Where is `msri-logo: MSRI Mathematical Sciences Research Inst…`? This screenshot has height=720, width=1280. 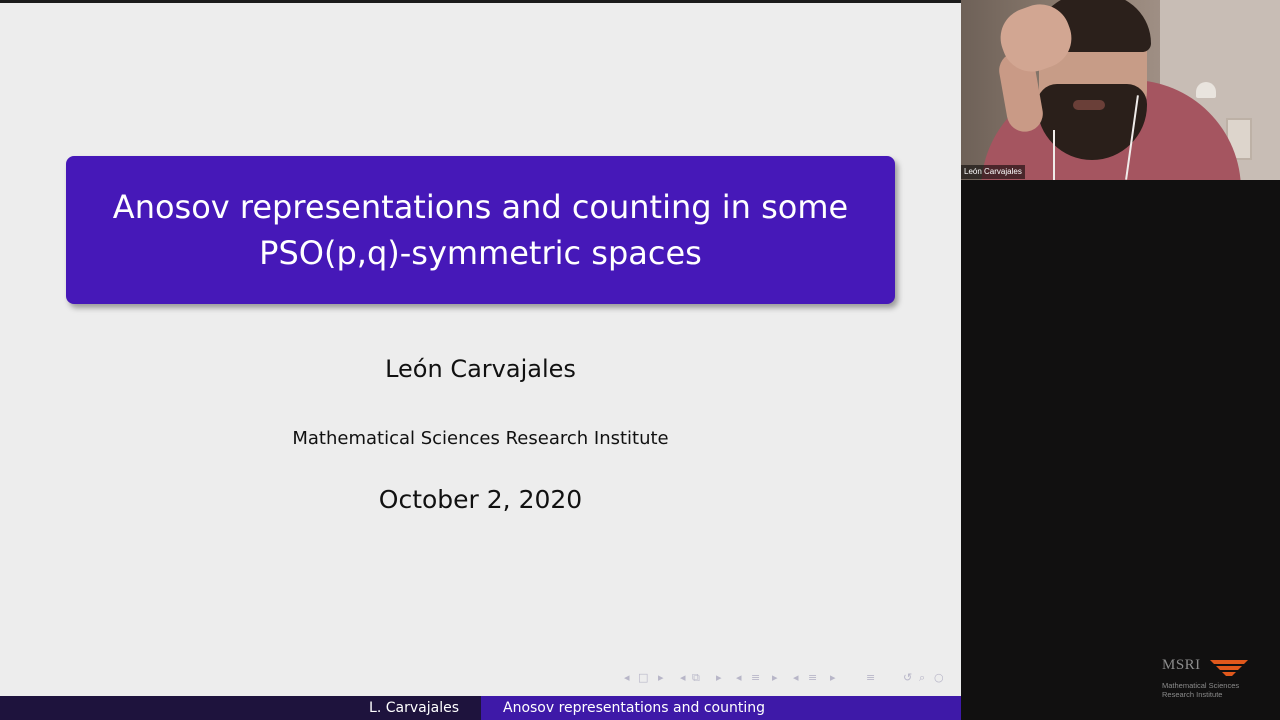
msri-logo: MSRI Mathematical Sciences Research Inst… is located at coordinates (1212, 679).